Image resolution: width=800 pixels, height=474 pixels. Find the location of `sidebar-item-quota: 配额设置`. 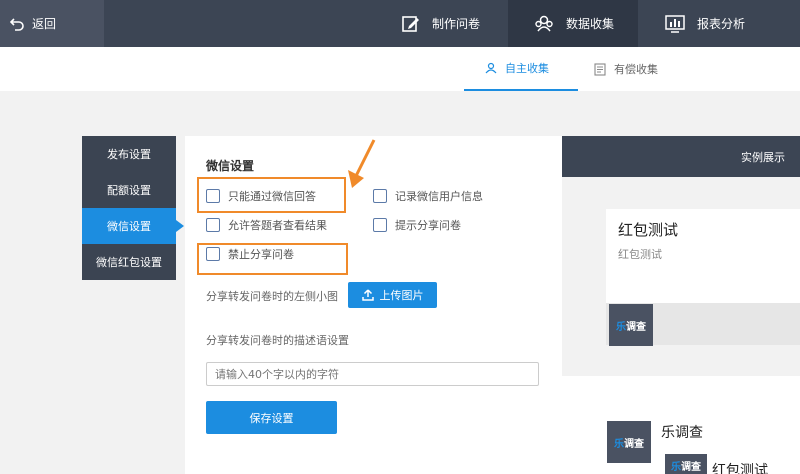

sidebar-item-quota: 配额设置 is located at coordinates (129, 190).